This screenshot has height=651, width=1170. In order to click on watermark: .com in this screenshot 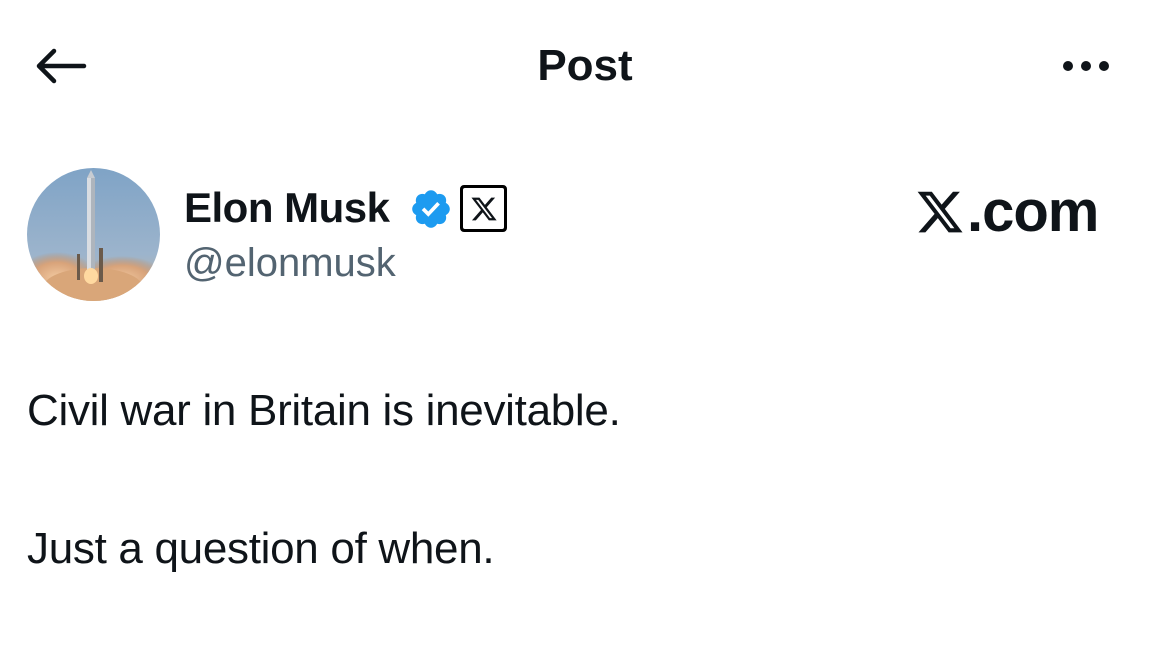, I will do `click(1007, 211)`.